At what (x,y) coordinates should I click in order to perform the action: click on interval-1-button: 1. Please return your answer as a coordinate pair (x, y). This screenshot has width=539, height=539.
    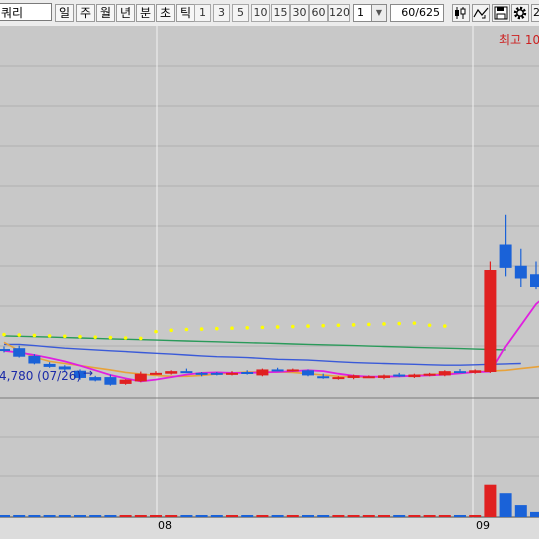
    Looking at the image, I should click on (202, 13).